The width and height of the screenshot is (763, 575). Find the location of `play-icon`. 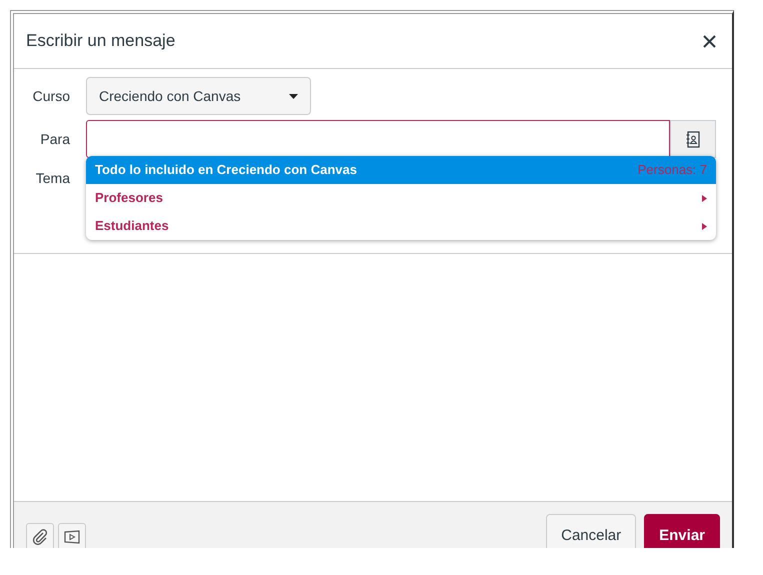

play-icon is located at coordinates (72, 537).